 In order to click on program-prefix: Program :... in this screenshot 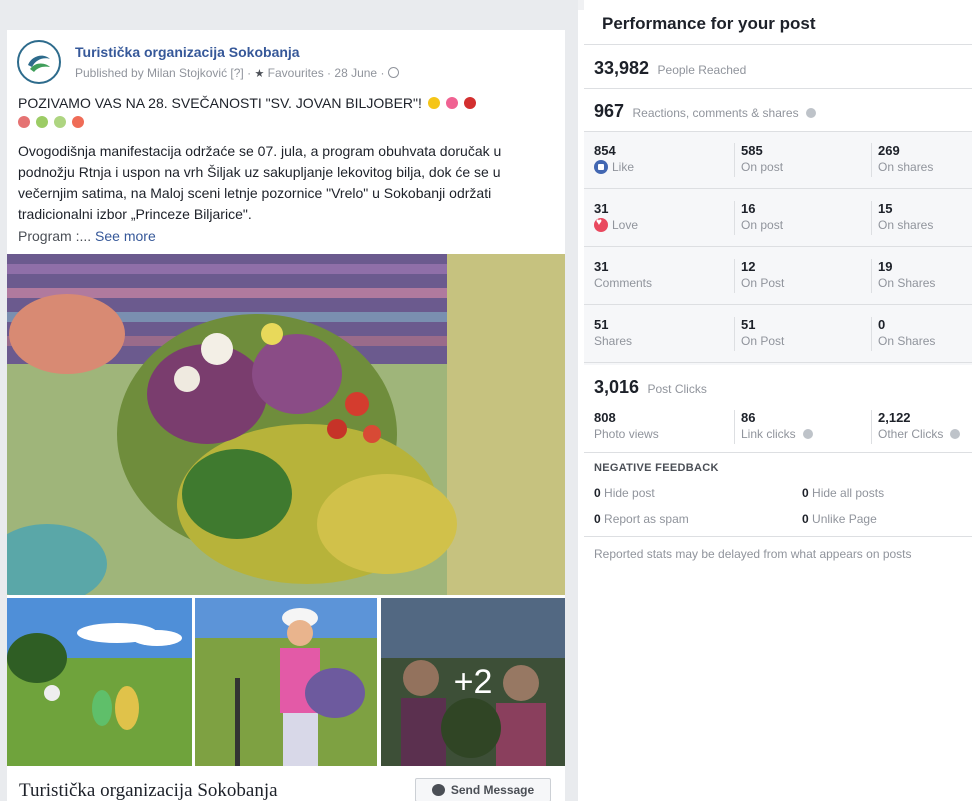, I will do `click(55, 236)`.